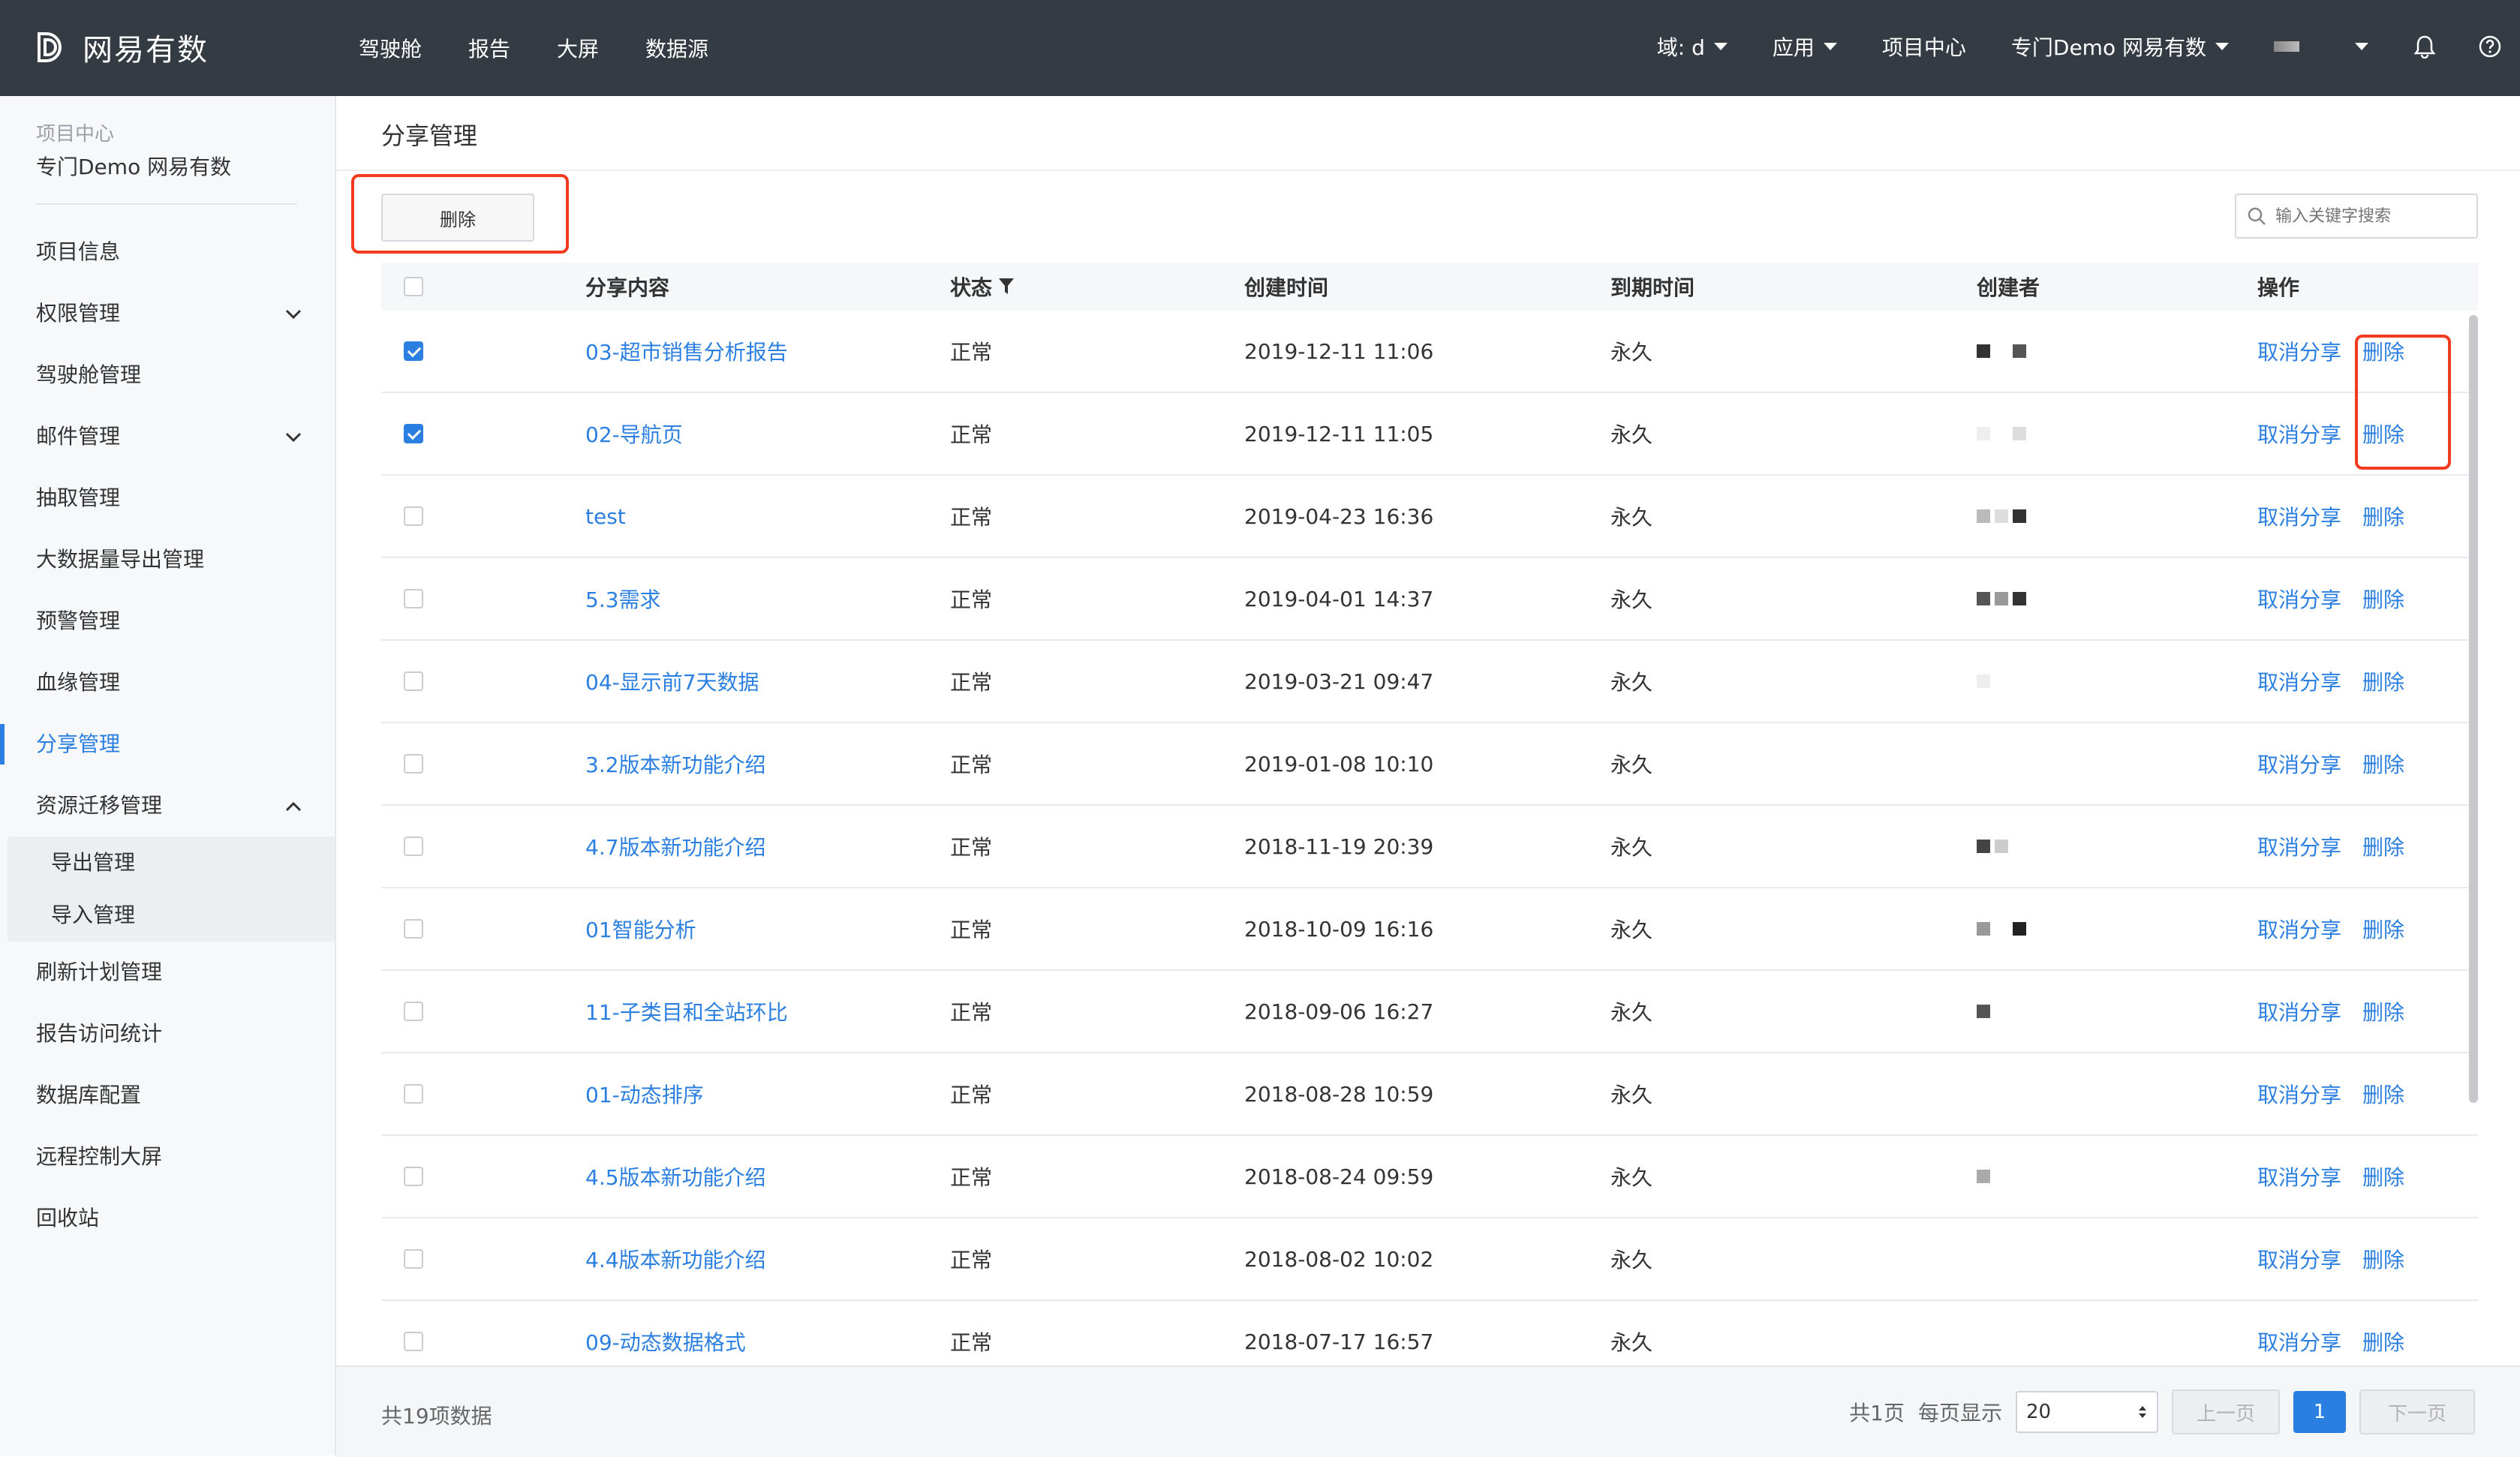 This screenshot has height=1457, width=2520. What do you see at coordinates (675, 1259) in the screenshot?
I see `share-content-link: 4.4版本新功能介绍` at bounding box center [675, 1259].